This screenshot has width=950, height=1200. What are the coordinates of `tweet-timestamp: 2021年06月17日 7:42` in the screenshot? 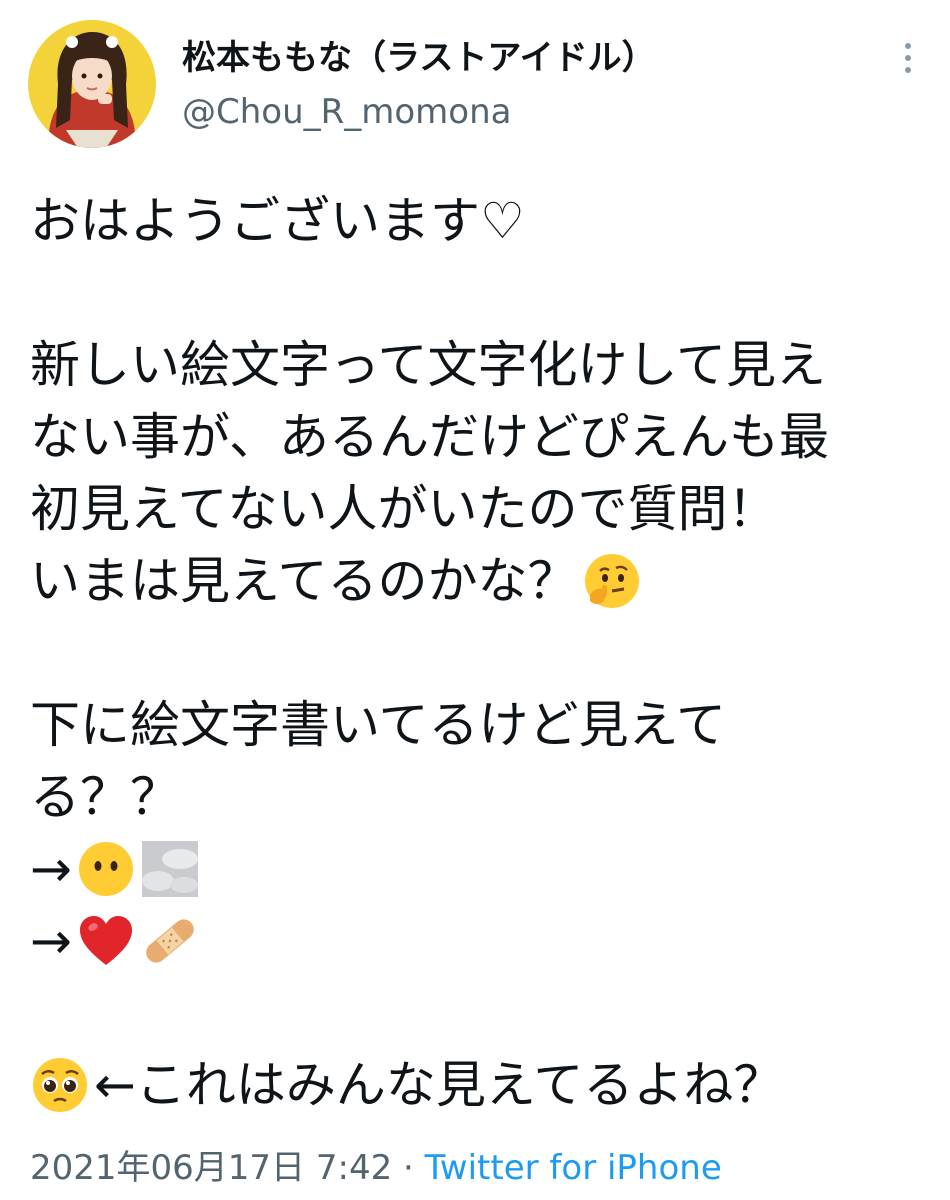 It's located at (211, 1168).